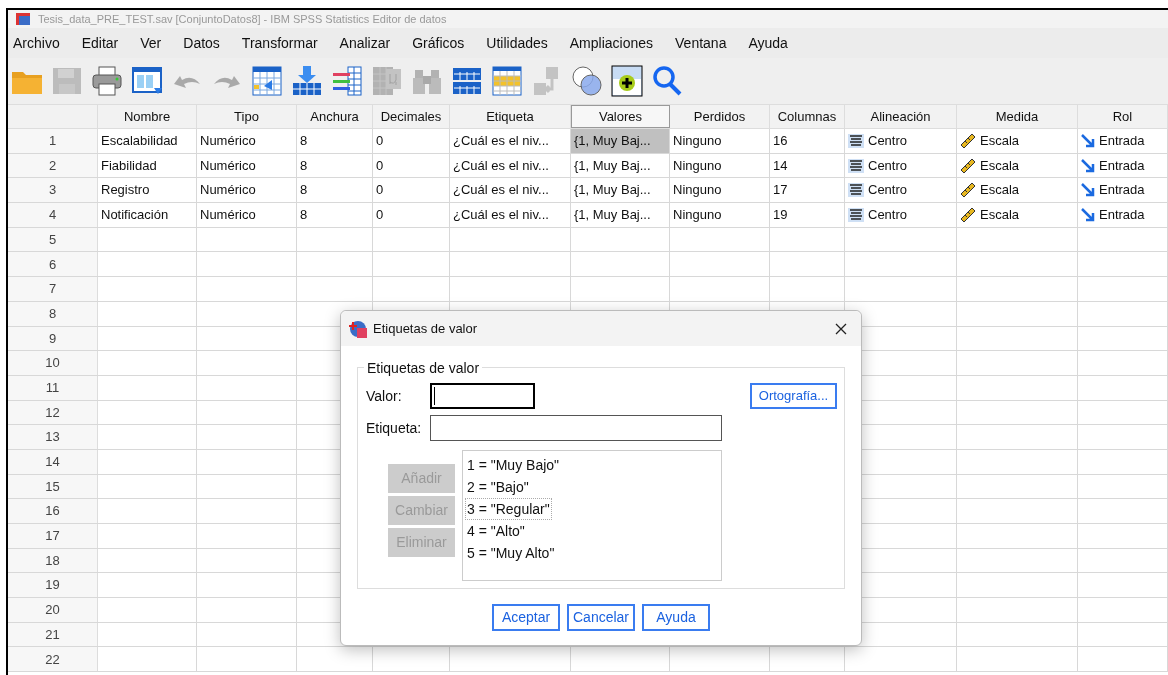 This screenshot has height=675, width=1168. What do you see at coordinates (358, 328) in the screenshot?
I see `table-tag-icon` at bounding box center [358, 328].